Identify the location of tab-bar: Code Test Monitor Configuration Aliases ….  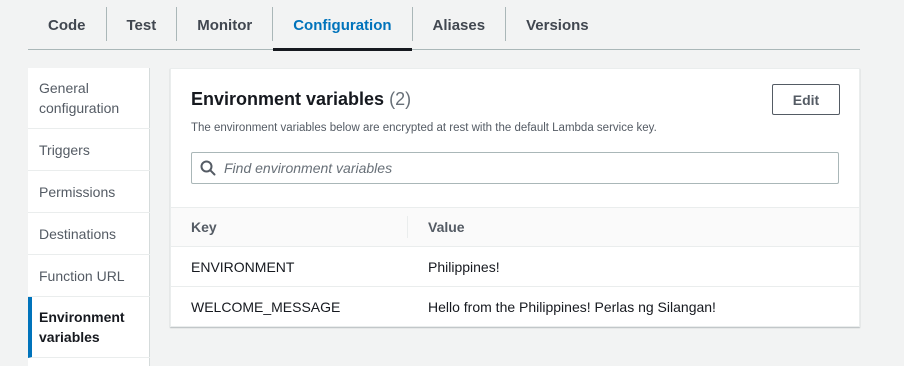
(444, 25).